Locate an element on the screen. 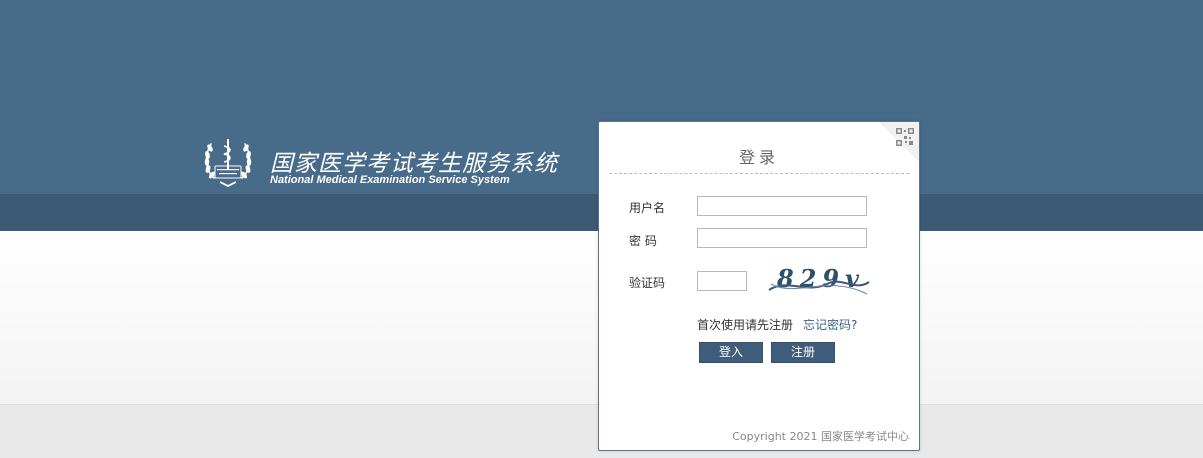 This screenshot has height=458, width=1203. login-title: 登录 is located at coordinates (758, 157).